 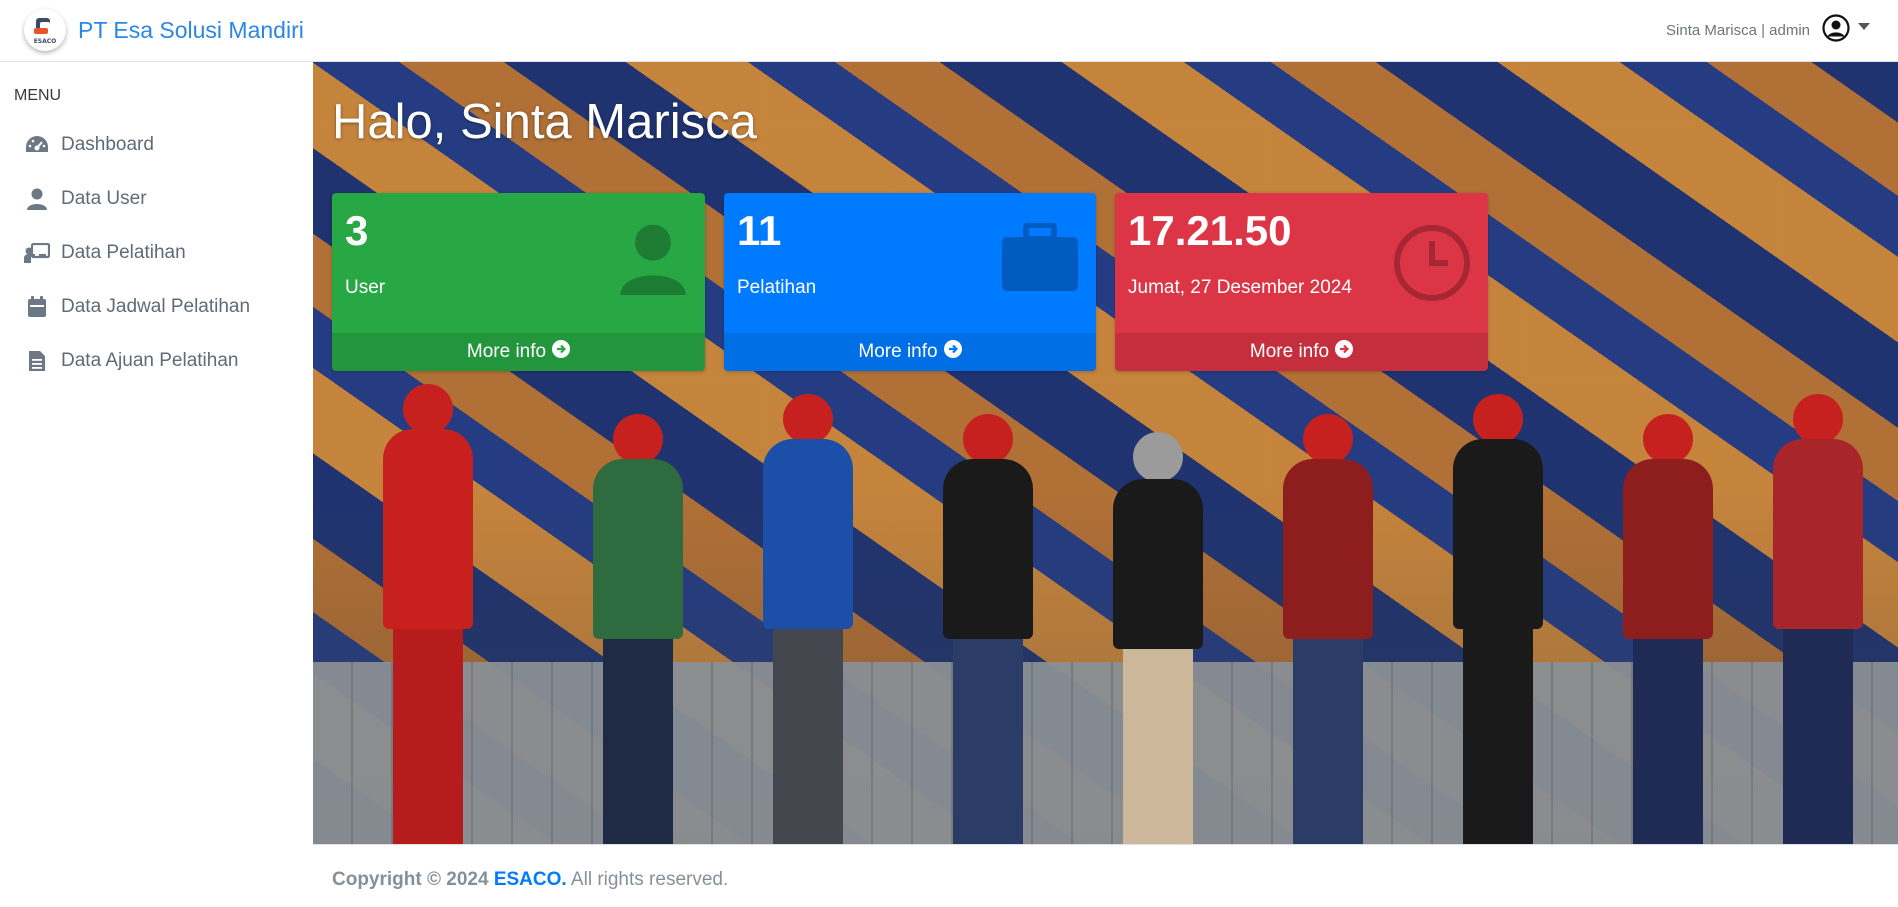 What do you see at coordinates (1738, 30) in the screenshot?
I see `user-label: Sinta Marisca | admin` at bounding box center [1738, 30].